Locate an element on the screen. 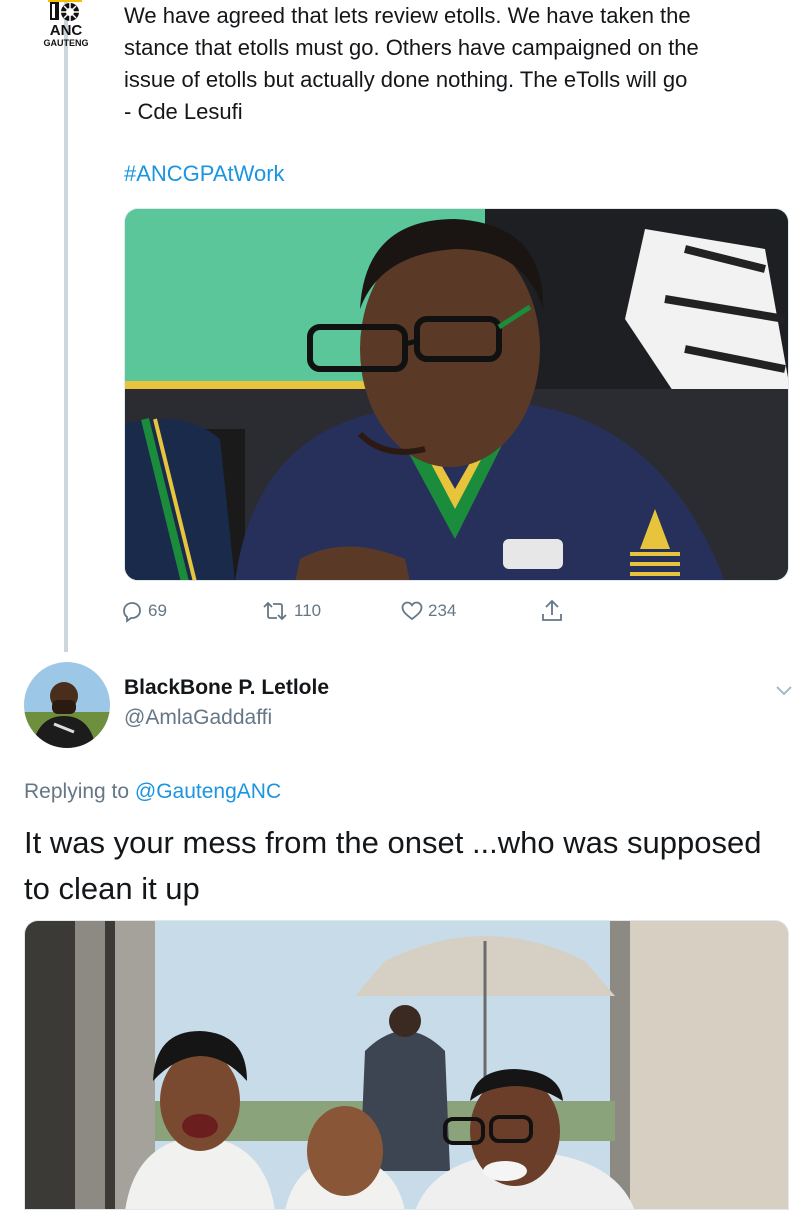 The height and width of the screenshot is (1210, 805). replying-to-mention: @GautengANC is located at coordinates (208, 791).